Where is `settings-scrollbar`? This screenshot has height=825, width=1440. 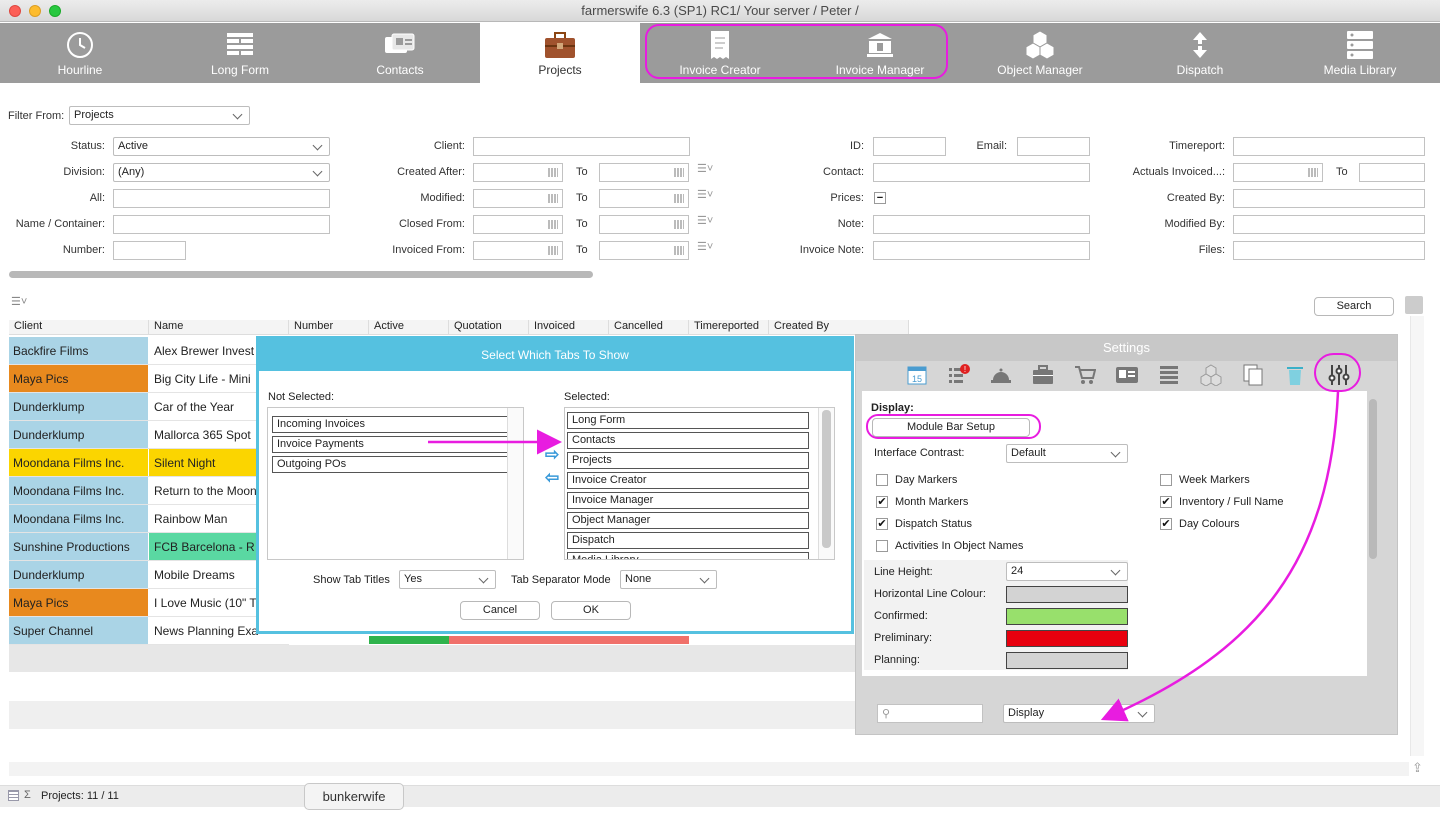 settings-scrollbar is located at coordinates (1373, 479).